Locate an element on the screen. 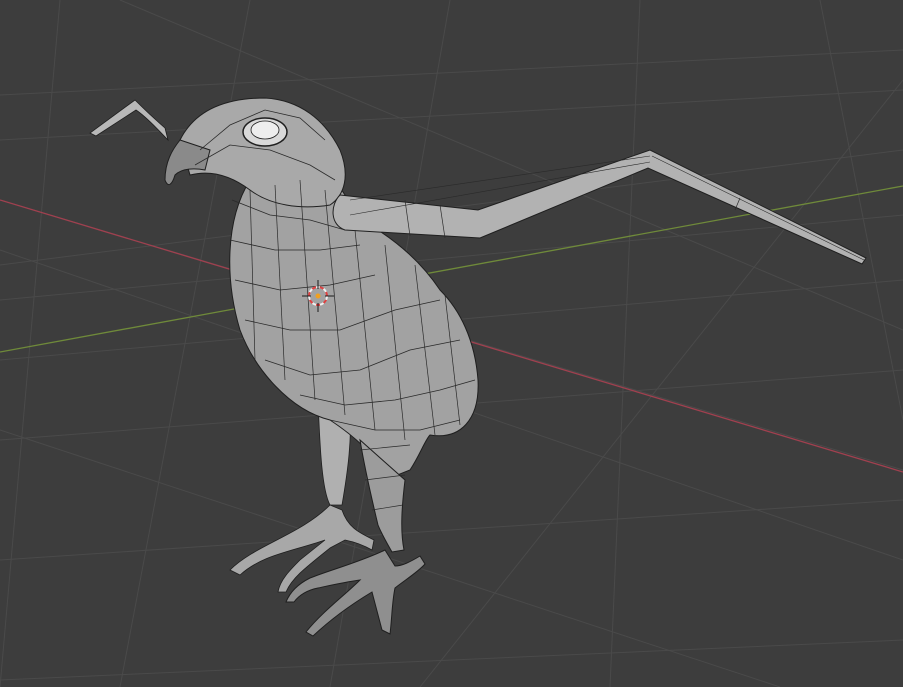  object-origin is located at coordinates (318, 296).